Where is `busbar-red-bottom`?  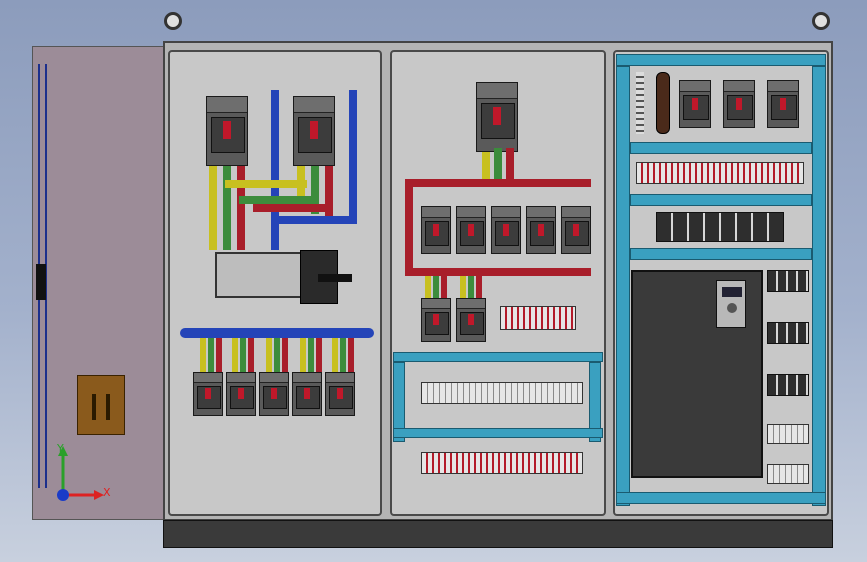 busbar-red-bottom is located at coordinates (498, 272).